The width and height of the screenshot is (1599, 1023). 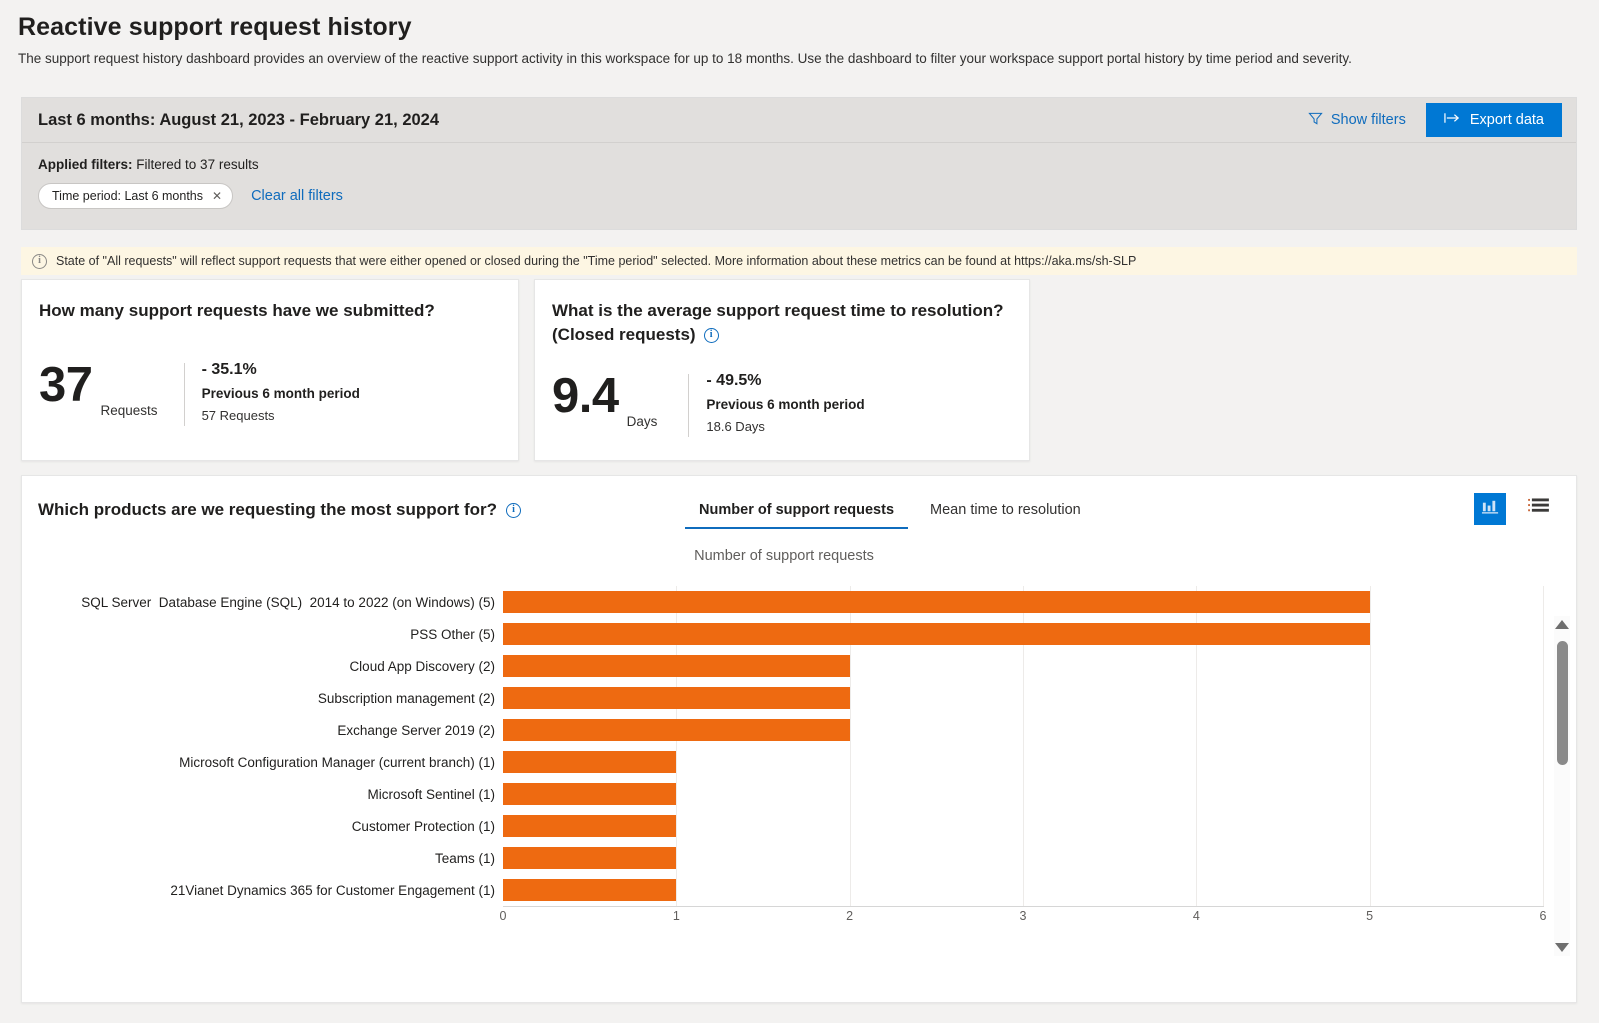 What do you see at coordinates (735, 426) in the screenshot?
I see `metric-delta-previous: 18.6 Days` at bounding box center [735, 426].